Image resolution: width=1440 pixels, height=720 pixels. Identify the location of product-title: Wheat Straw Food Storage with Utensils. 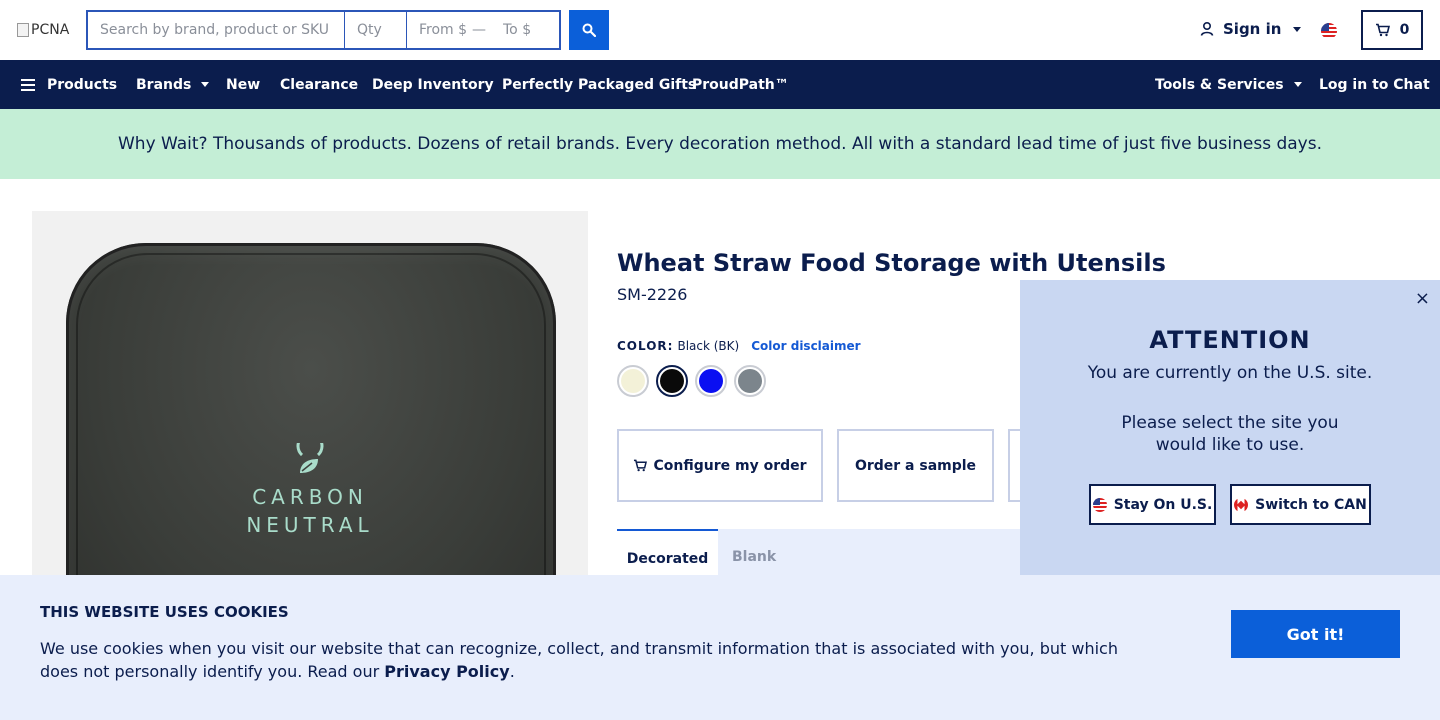
(891, 263).